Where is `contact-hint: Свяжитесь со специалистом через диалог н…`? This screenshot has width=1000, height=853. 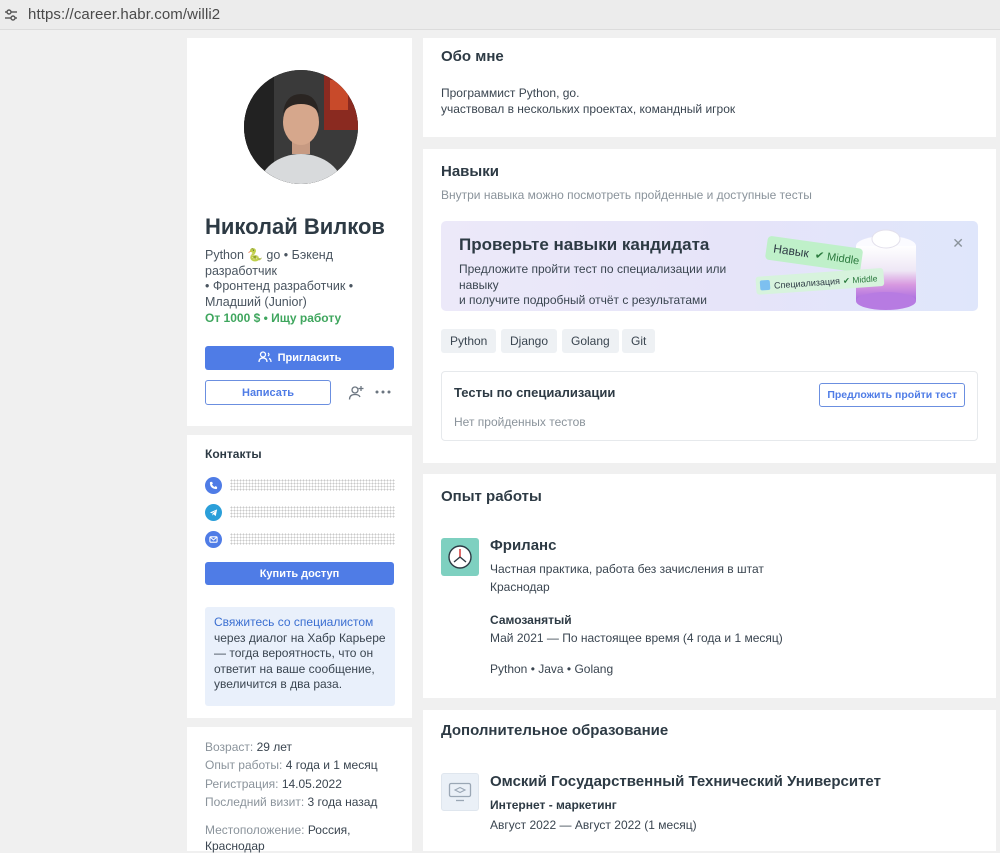
contact-hint: Свяжитесь со специалистом через диалог н… is located at coordinates (300, 656).